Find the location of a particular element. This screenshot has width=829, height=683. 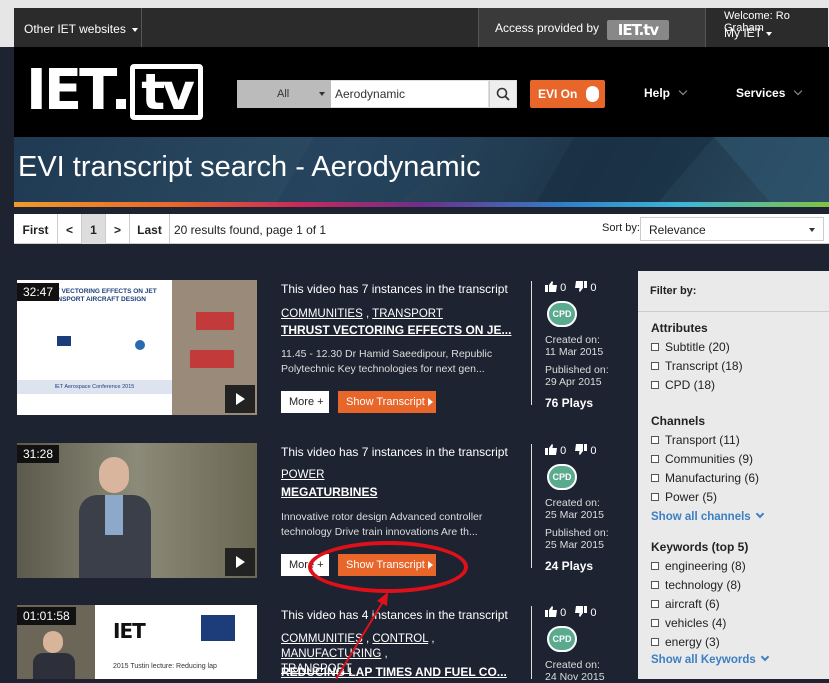

attributes-heading: Attributes is located at coordinates (679, 328).